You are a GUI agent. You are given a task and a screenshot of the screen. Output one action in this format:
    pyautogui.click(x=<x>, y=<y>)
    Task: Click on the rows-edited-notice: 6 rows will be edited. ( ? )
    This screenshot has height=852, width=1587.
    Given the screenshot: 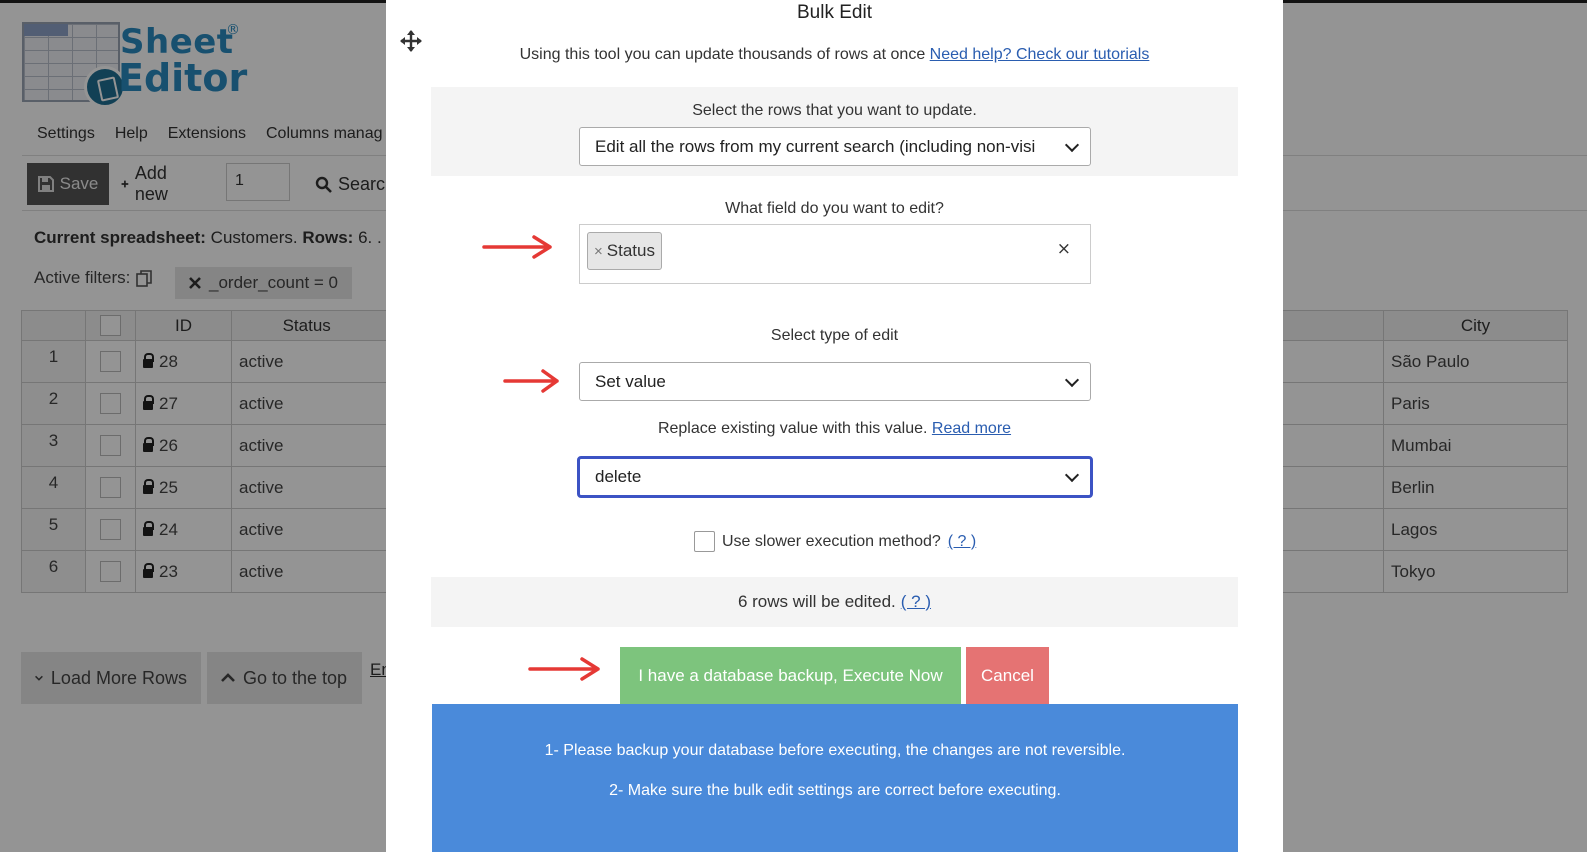 What is the action you would take?
    pyautogui.click(x=834, y=602)
    